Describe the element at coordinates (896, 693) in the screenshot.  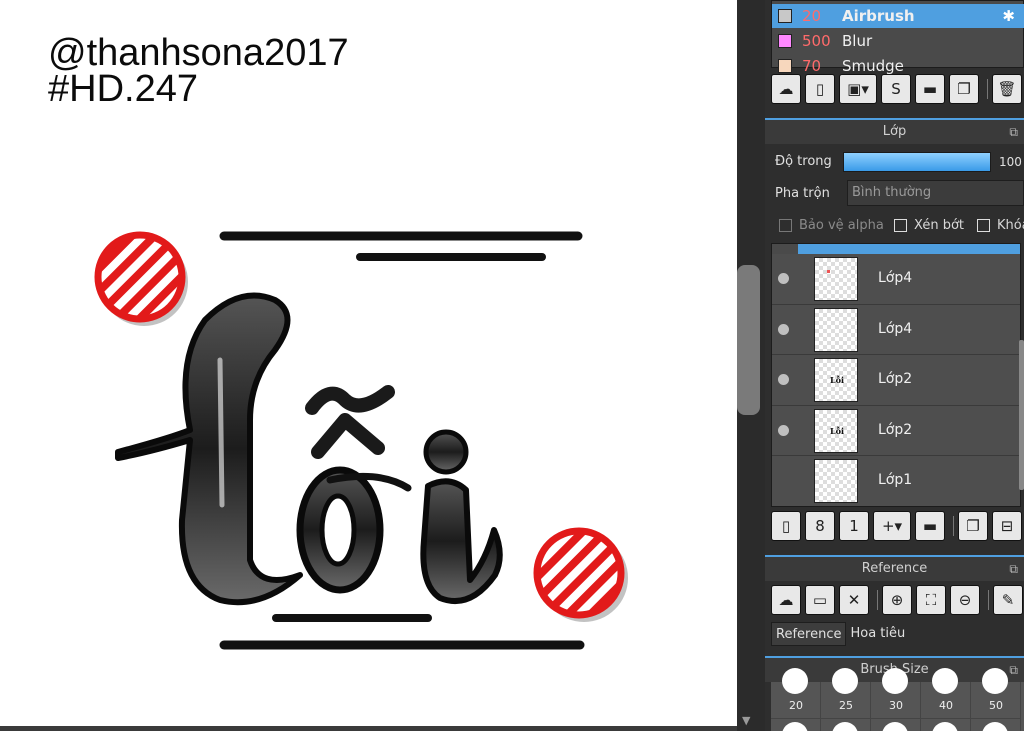
I see `brush-size-cell: 30` at that location.